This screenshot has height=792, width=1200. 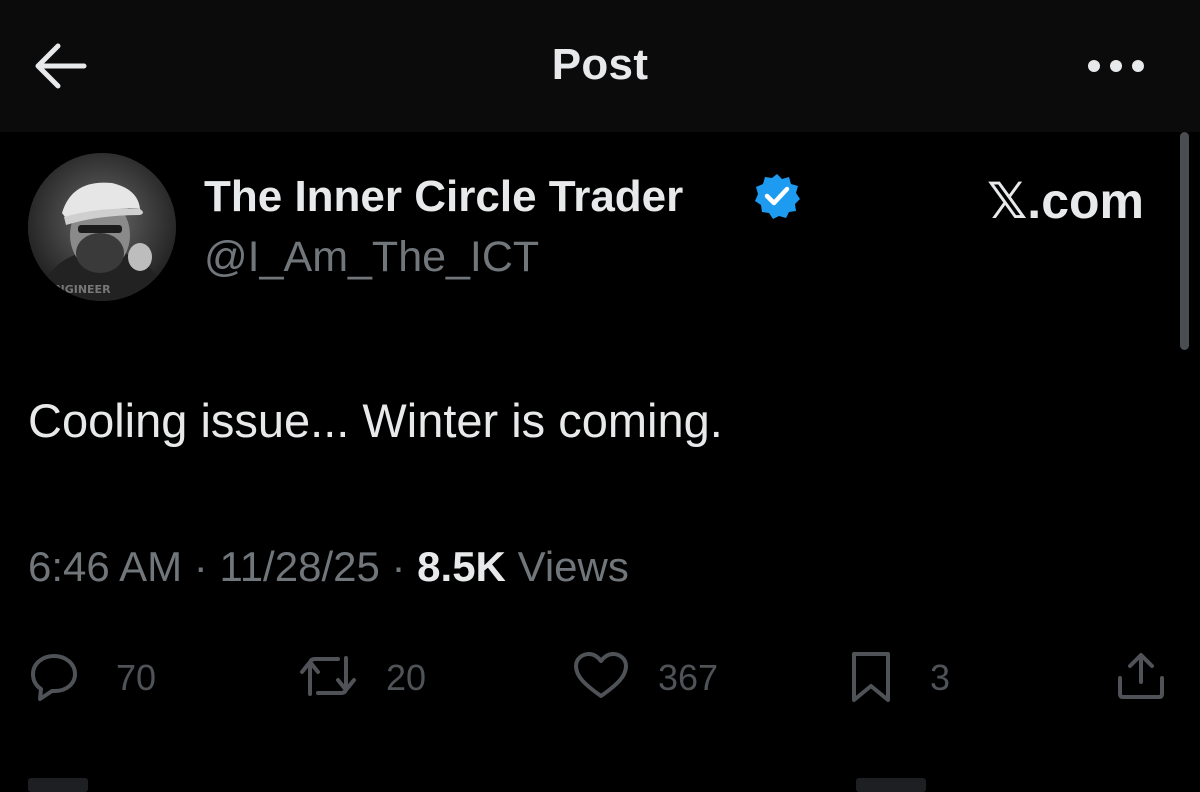 What do you see at coordinates (136, 677) in the screenshot?
I see `reply-count: 70` at bounding box center [136, 677].